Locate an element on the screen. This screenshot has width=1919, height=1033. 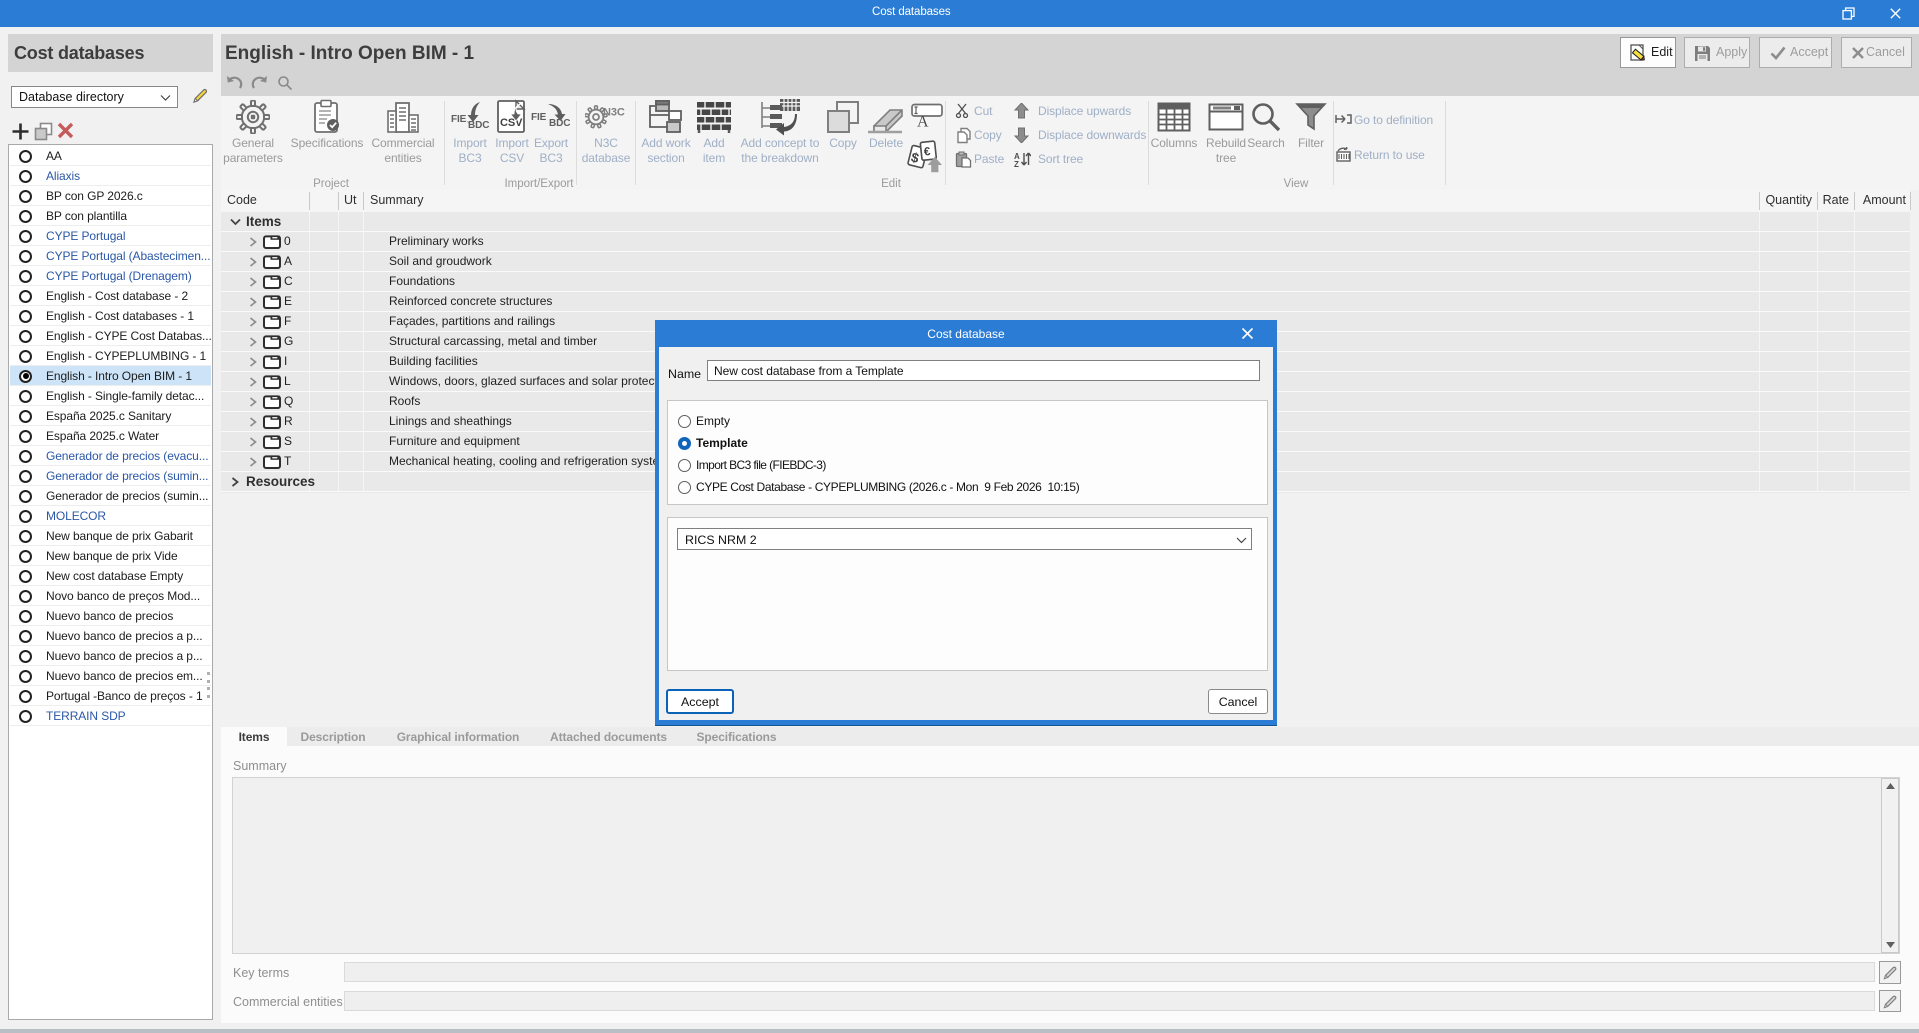
svg-text: A is located at coordinates (923, 121).